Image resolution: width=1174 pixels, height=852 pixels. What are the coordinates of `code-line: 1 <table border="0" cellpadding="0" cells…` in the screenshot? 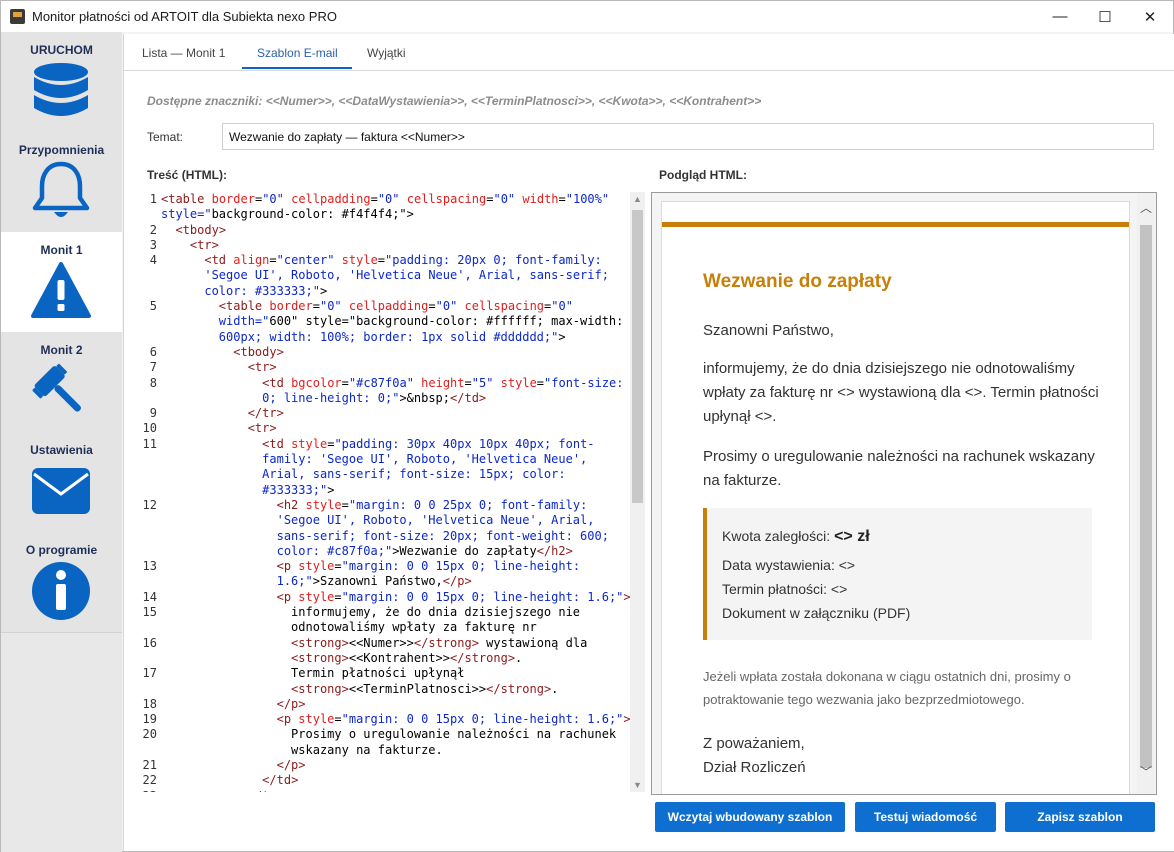 It's located at (393, 199).